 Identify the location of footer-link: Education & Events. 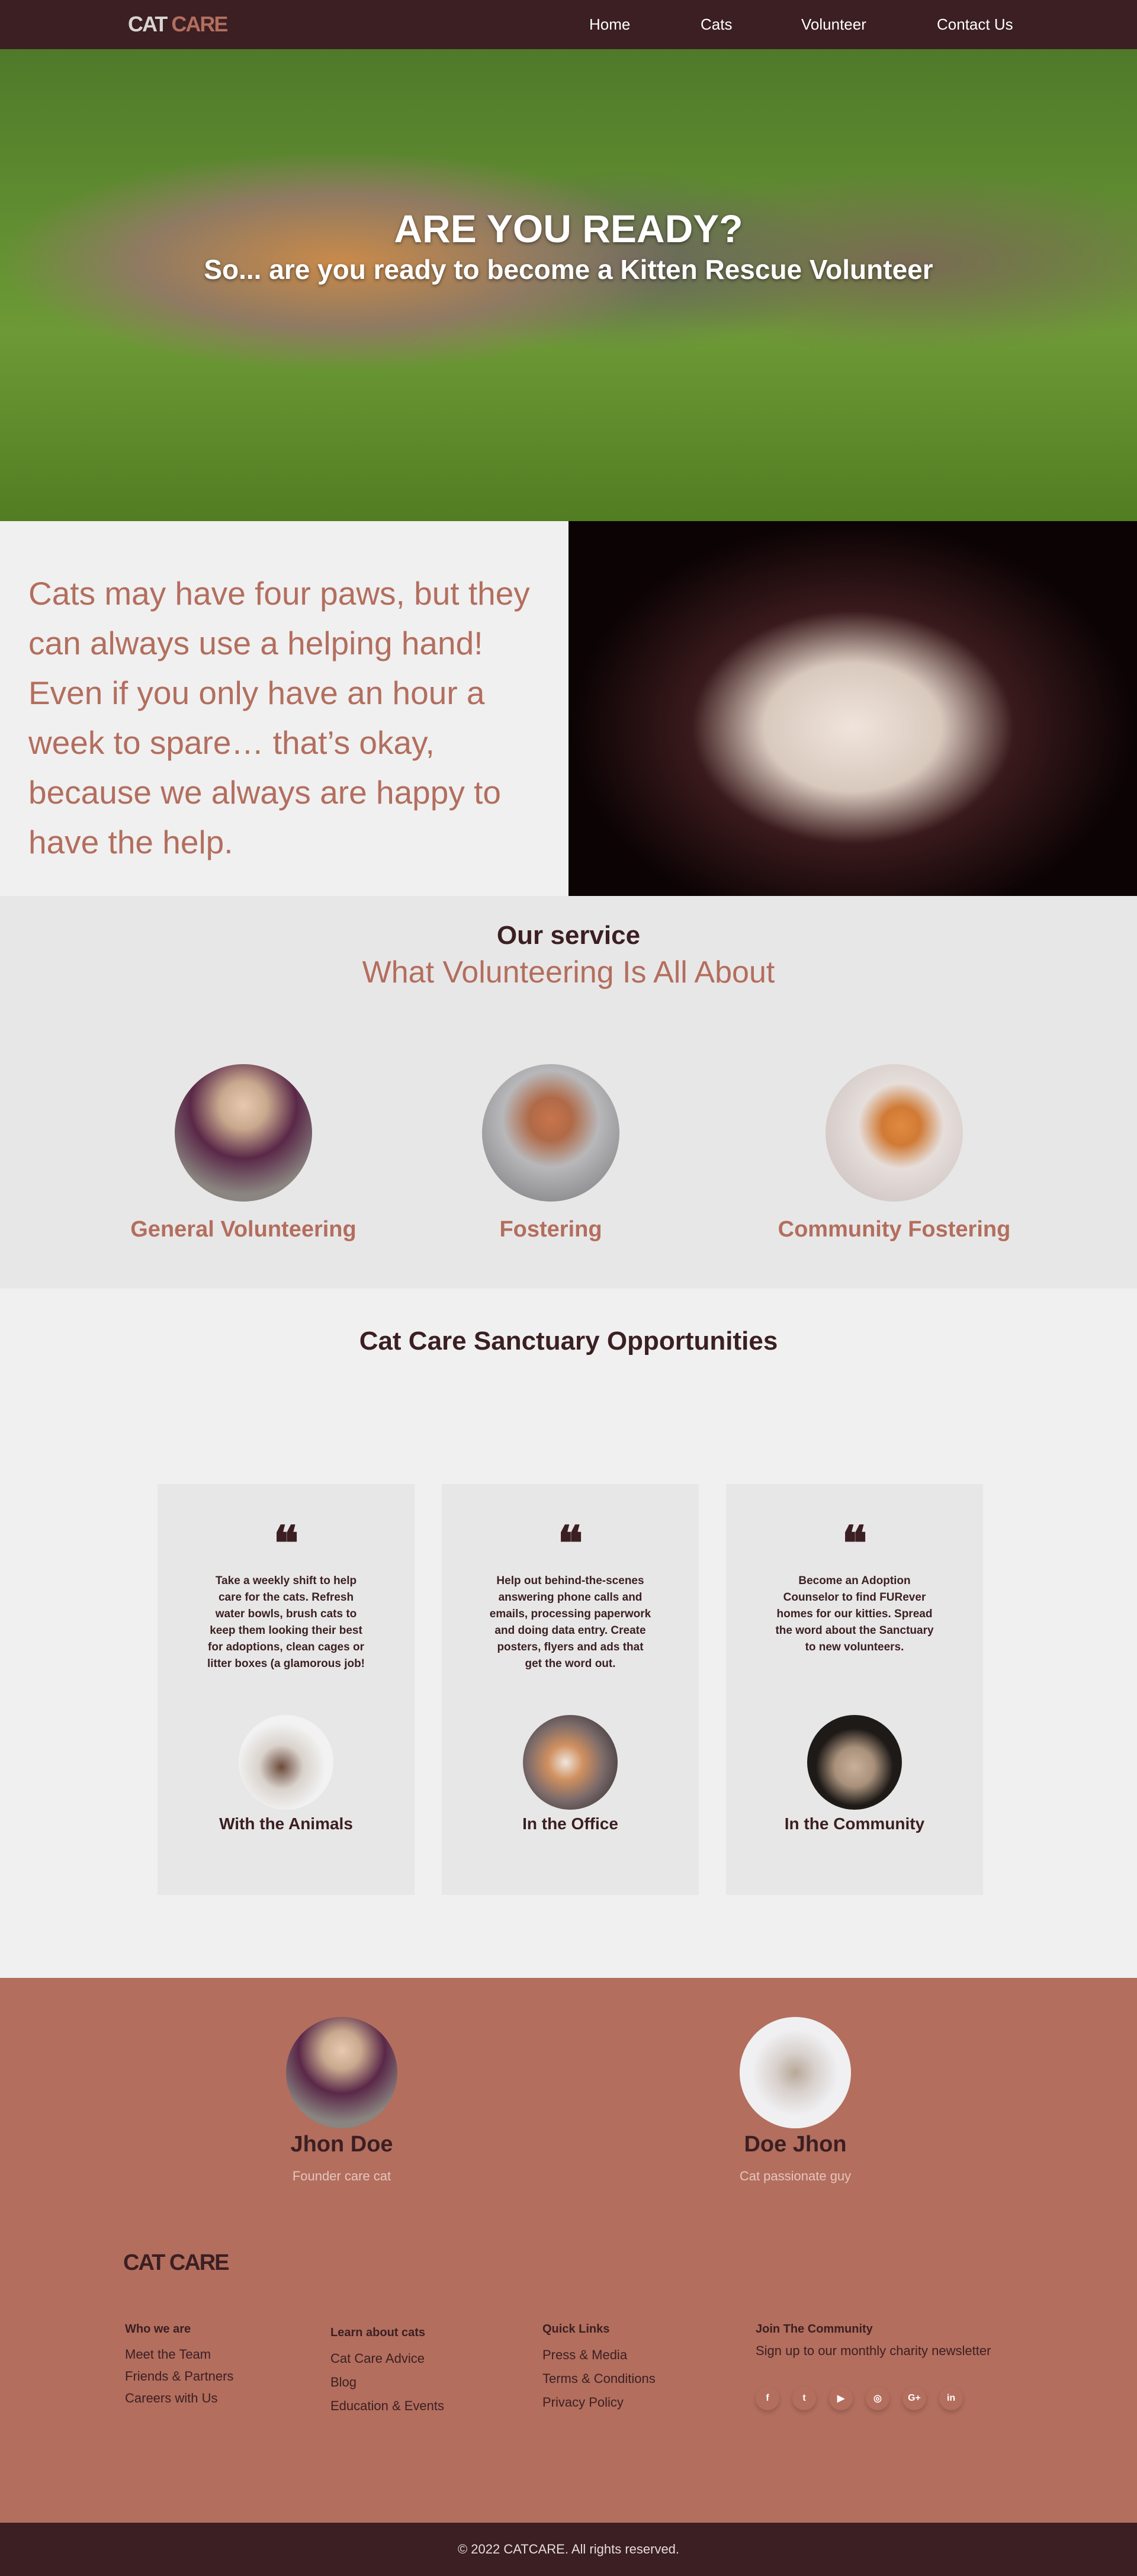
(387, 2406).